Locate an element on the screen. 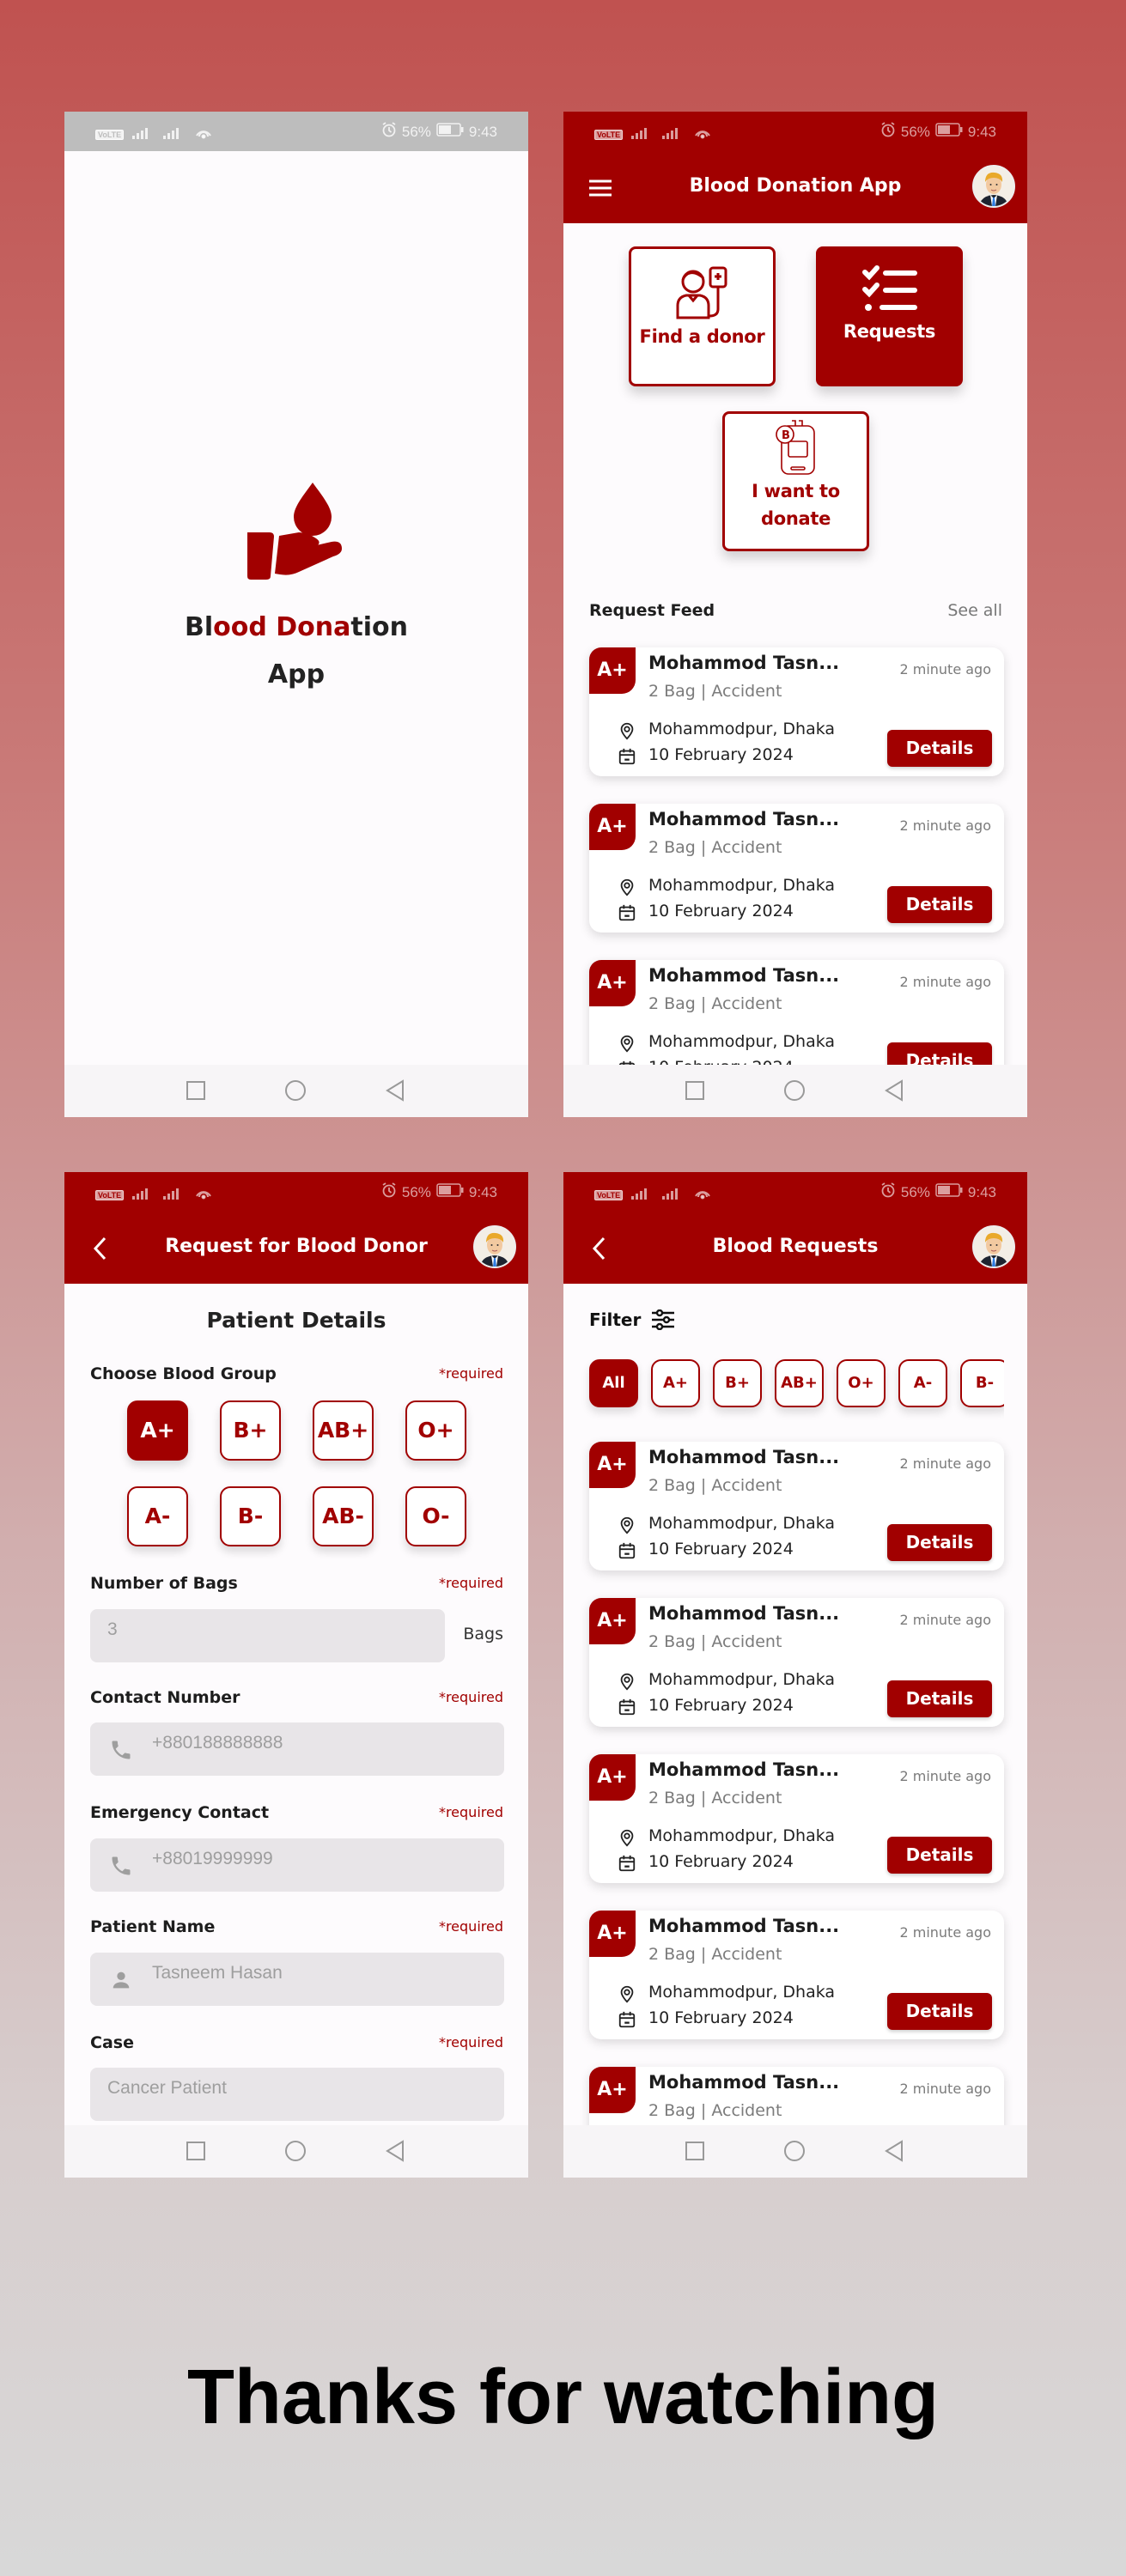  blood-group-option: O+ is located at coordinates (435, 1430).